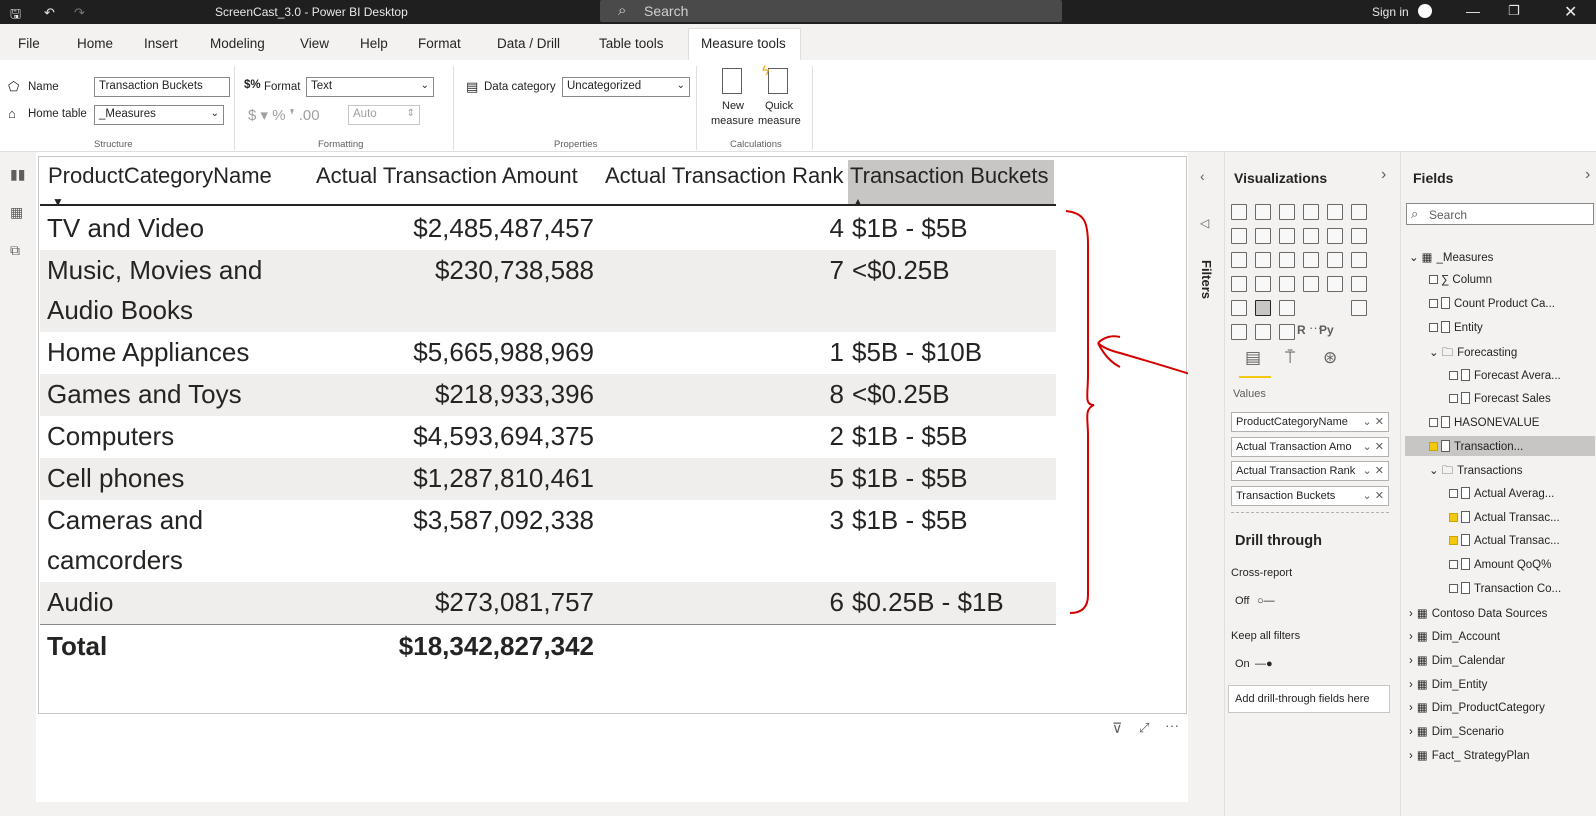 Image resolution: width=1596 pixels, height=816 pixels. I want to click on column-header-category: ProductCategoryName ▼, so click(160, 184).